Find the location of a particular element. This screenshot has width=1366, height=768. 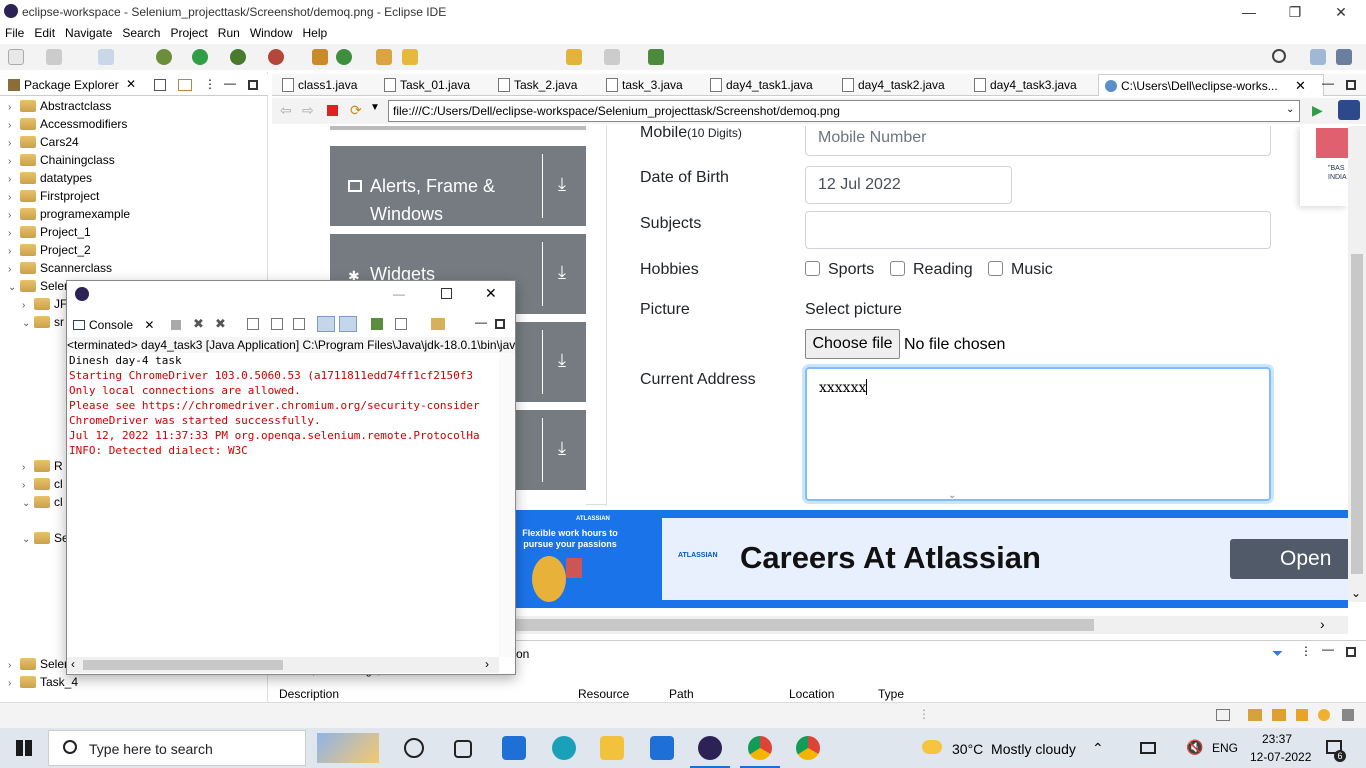

minimize-button: — is located at coordinates (1249, 12).